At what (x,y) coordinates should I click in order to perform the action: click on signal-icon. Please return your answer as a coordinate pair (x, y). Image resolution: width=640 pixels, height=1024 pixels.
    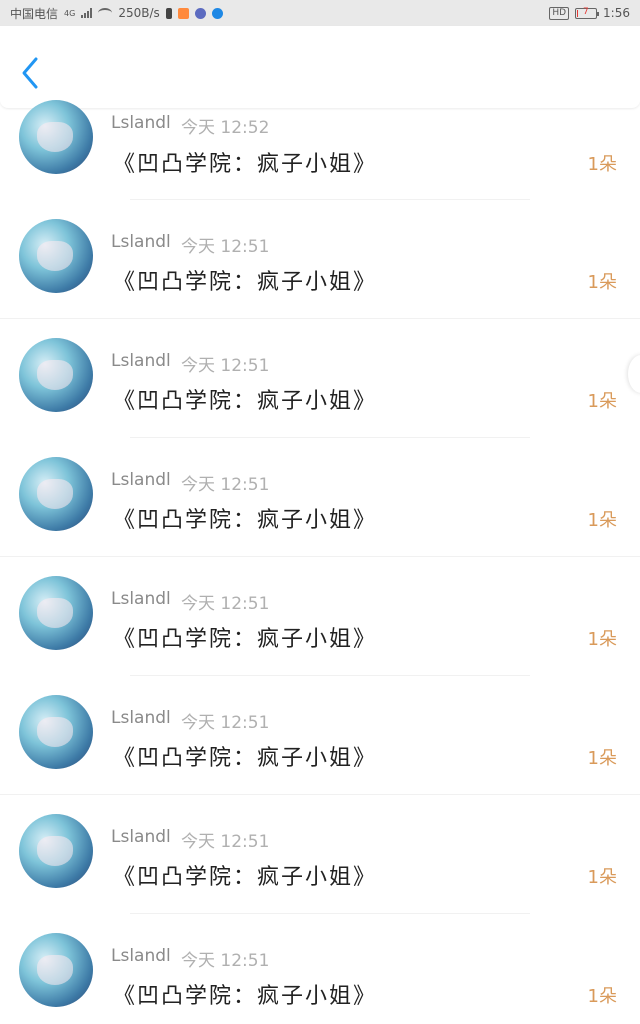
    Looking at the image, I should click on (87, 13).